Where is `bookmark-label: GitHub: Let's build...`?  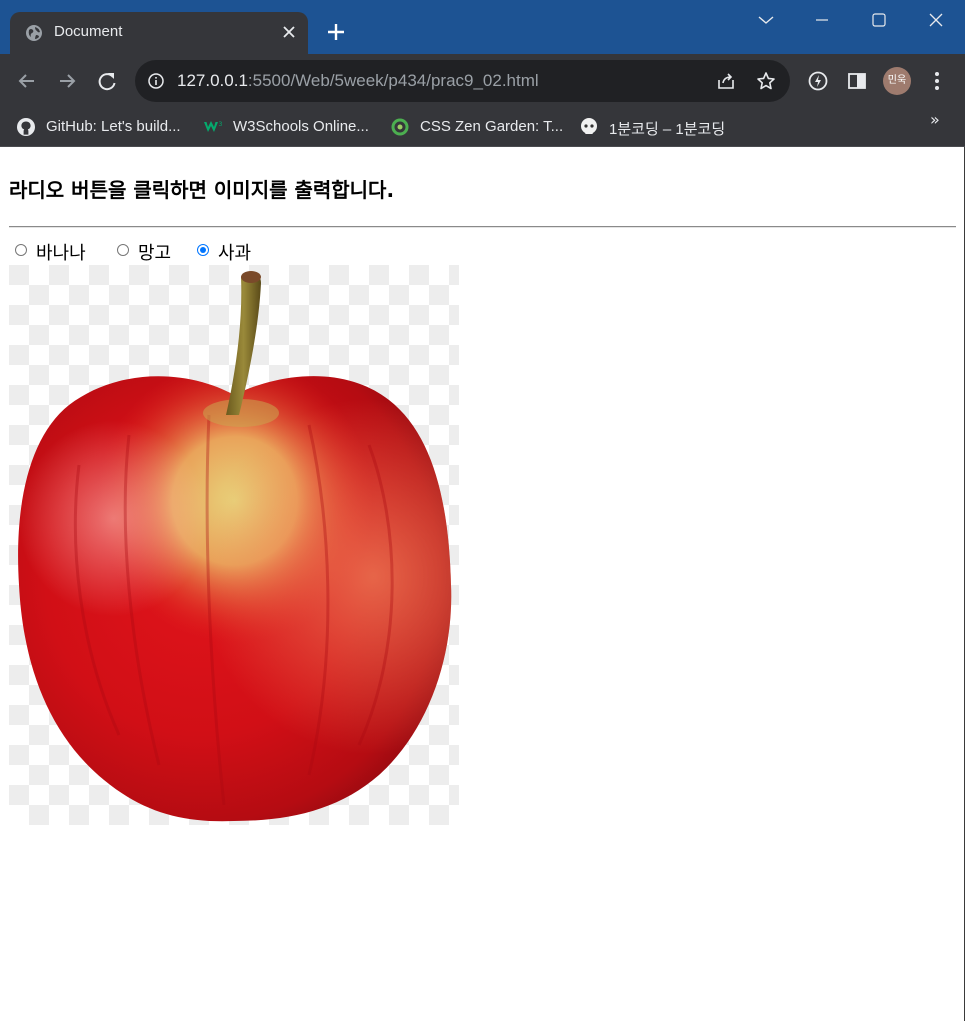
bookmark-label: GitHub: Let's build... is located at coordinates (113, 126).